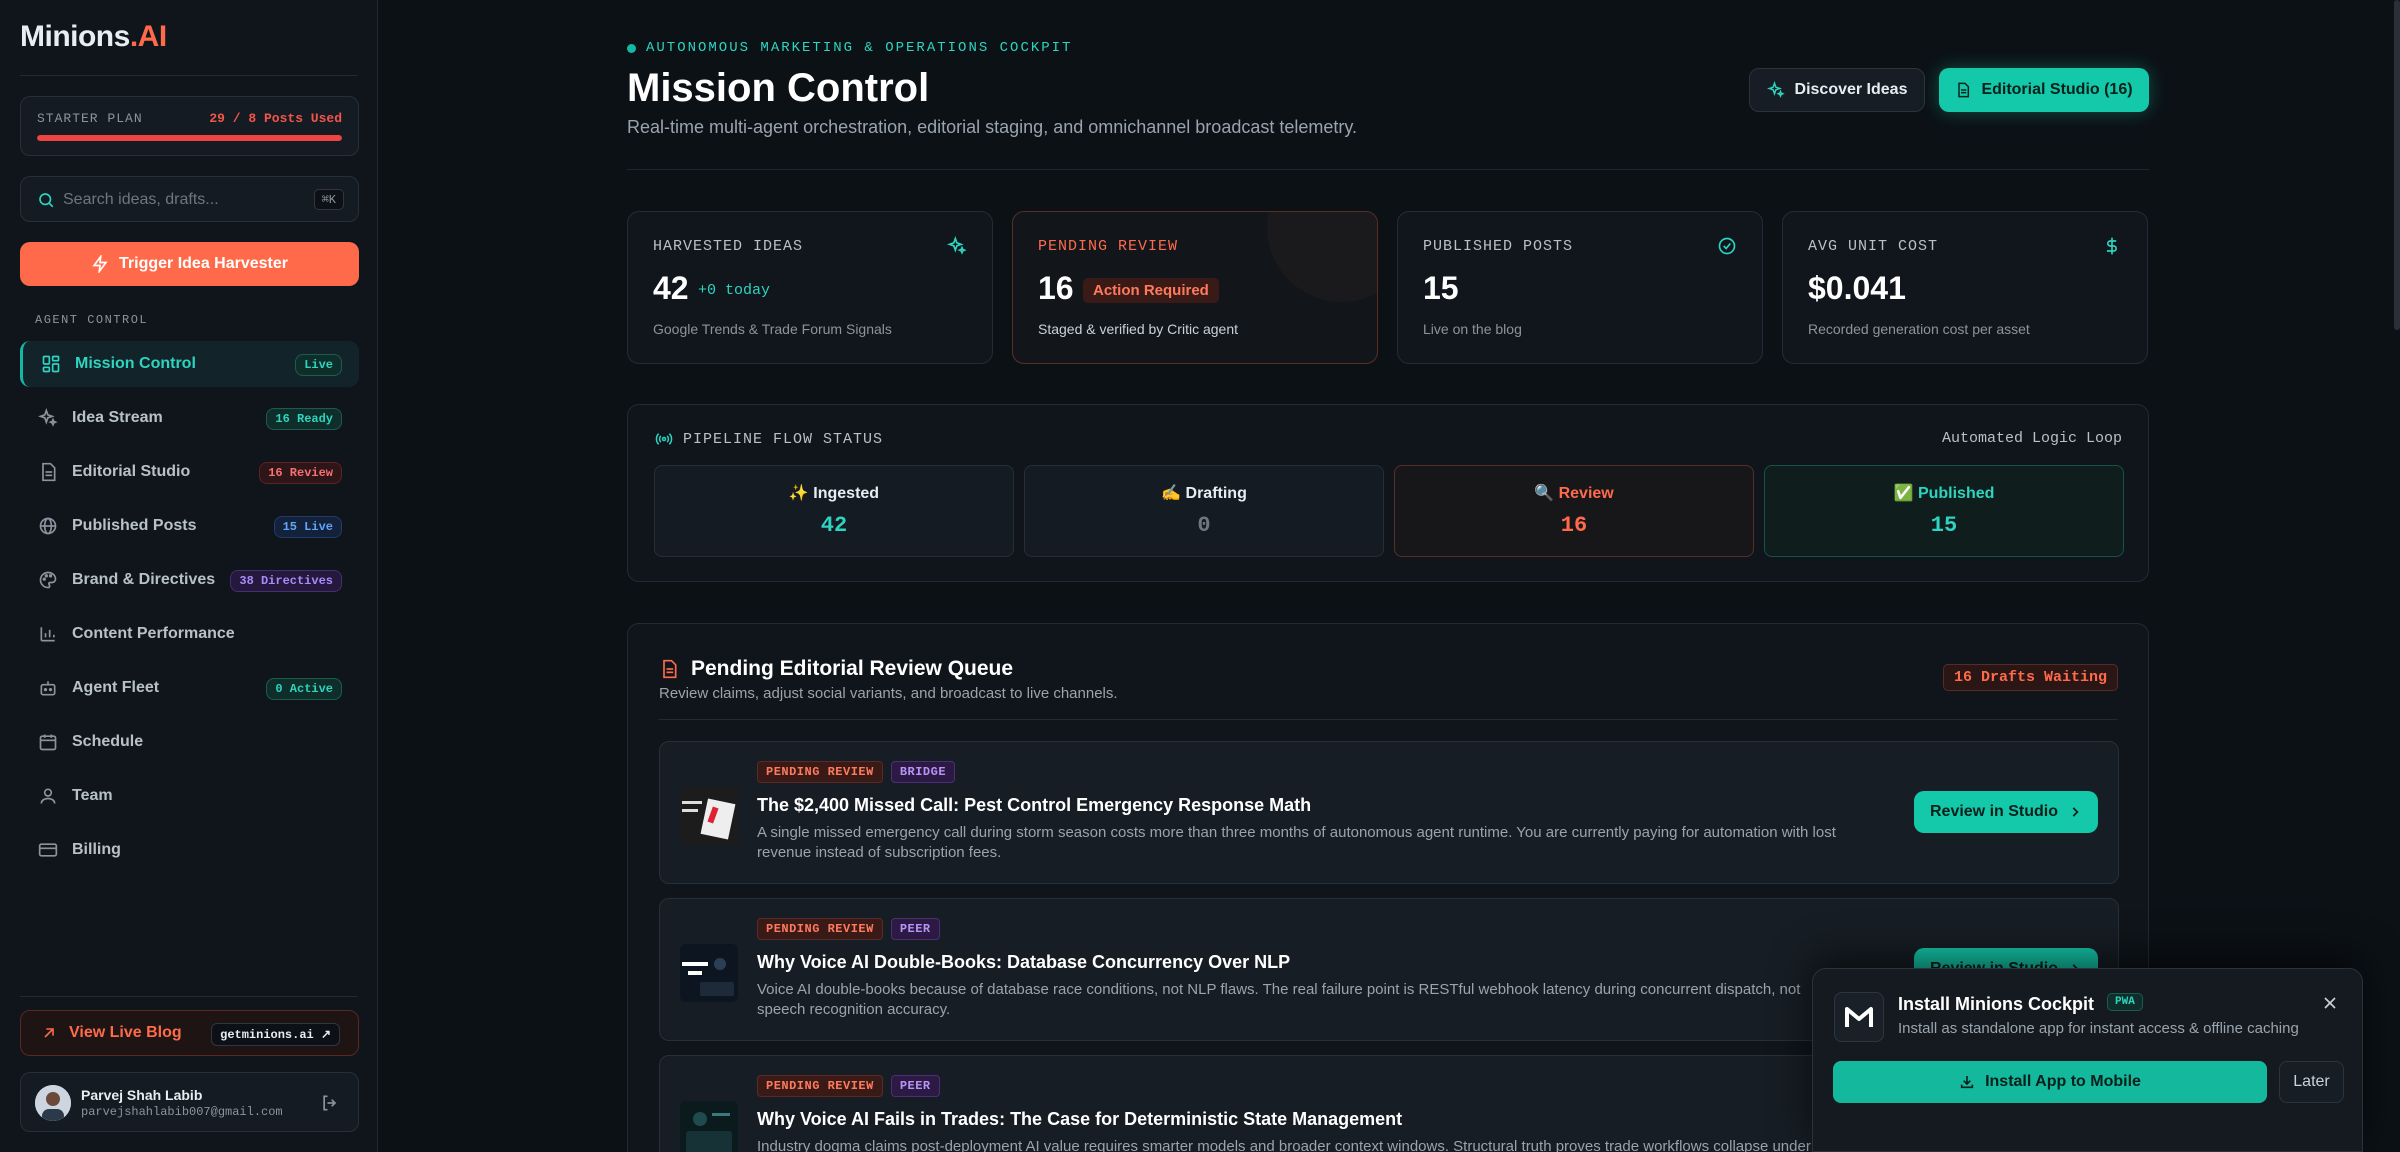  I want to click on queue-divider, so click(1388, 719).